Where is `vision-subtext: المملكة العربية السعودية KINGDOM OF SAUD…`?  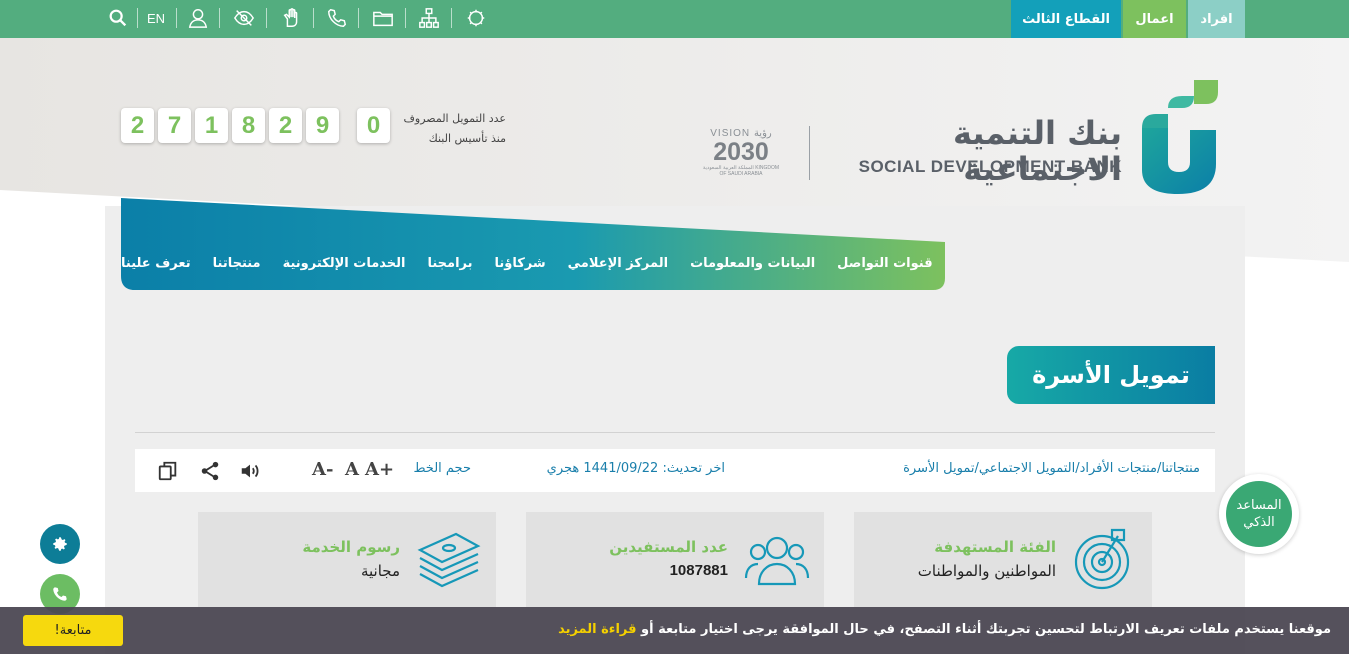 vision-subtext: المملكة العربية السعودية KINGDOM OF SAUD… is located at coordinates (741, 171).